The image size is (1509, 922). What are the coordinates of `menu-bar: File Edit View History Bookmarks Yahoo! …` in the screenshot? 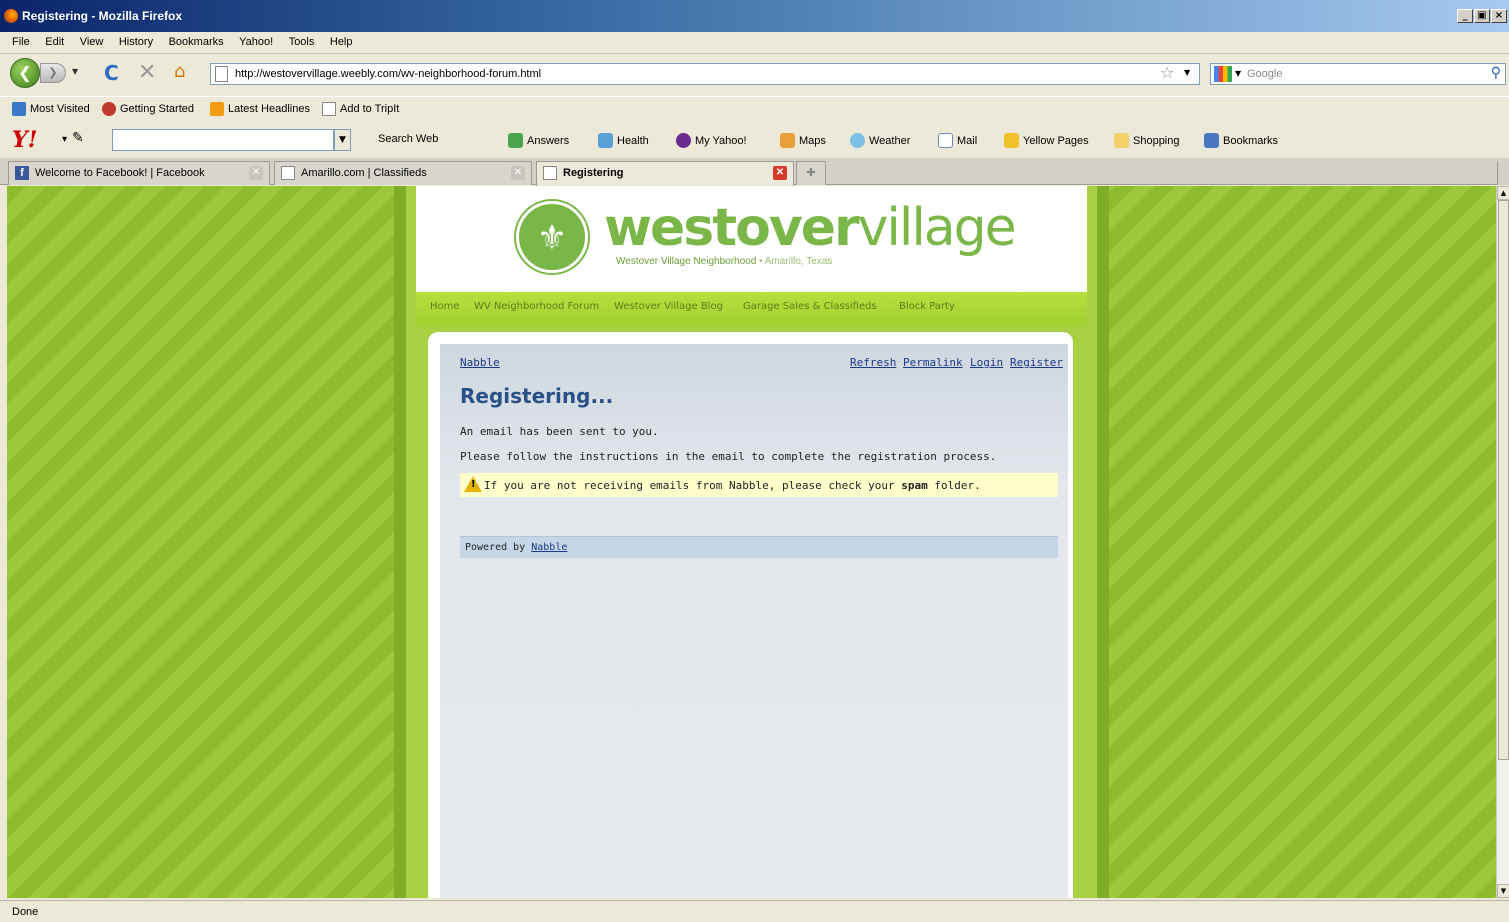 It's located at (754, 43).